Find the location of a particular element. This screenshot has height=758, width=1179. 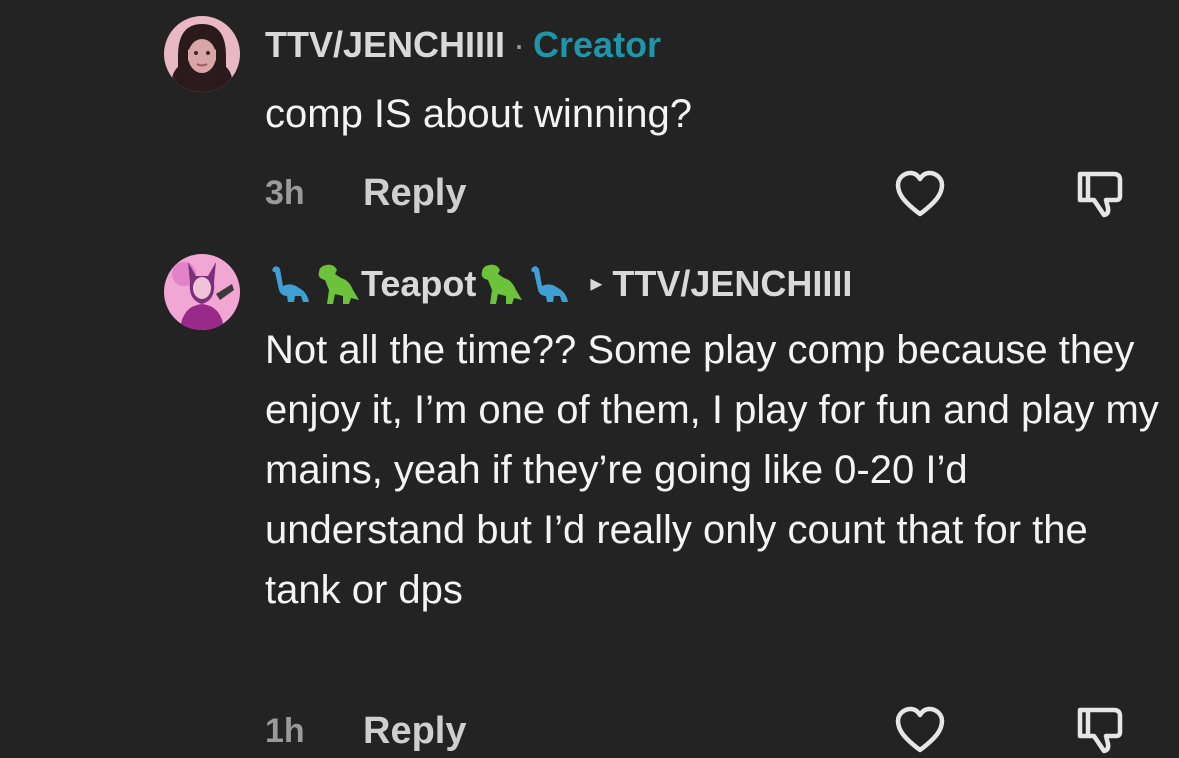

comment-meta: 3h Reply is located at coordinates (365, 193).